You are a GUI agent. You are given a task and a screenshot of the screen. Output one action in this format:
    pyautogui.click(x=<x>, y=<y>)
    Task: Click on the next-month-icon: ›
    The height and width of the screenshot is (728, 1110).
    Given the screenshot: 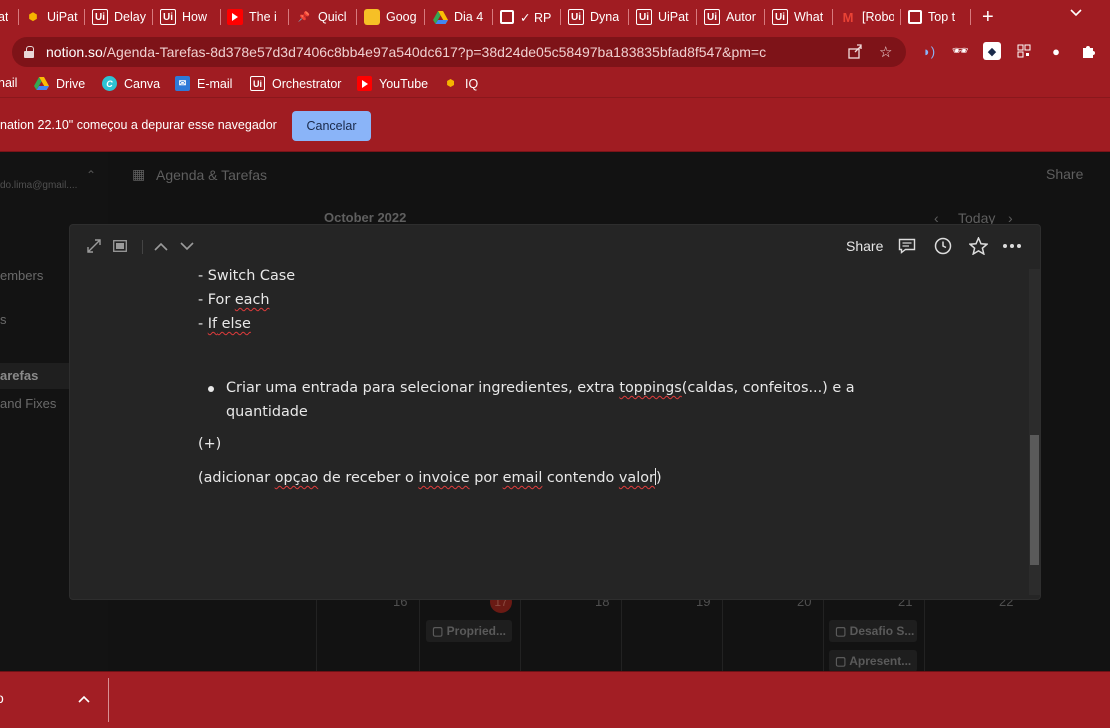 What is the action you would take?
    pyautogui.click(x=1010, y=218)
    